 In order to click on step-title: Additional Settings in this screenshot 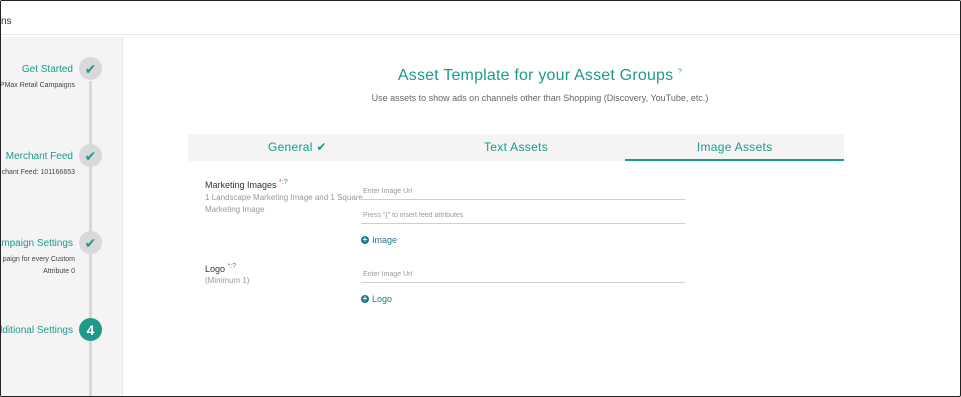, I will do `click(37, 330)`.